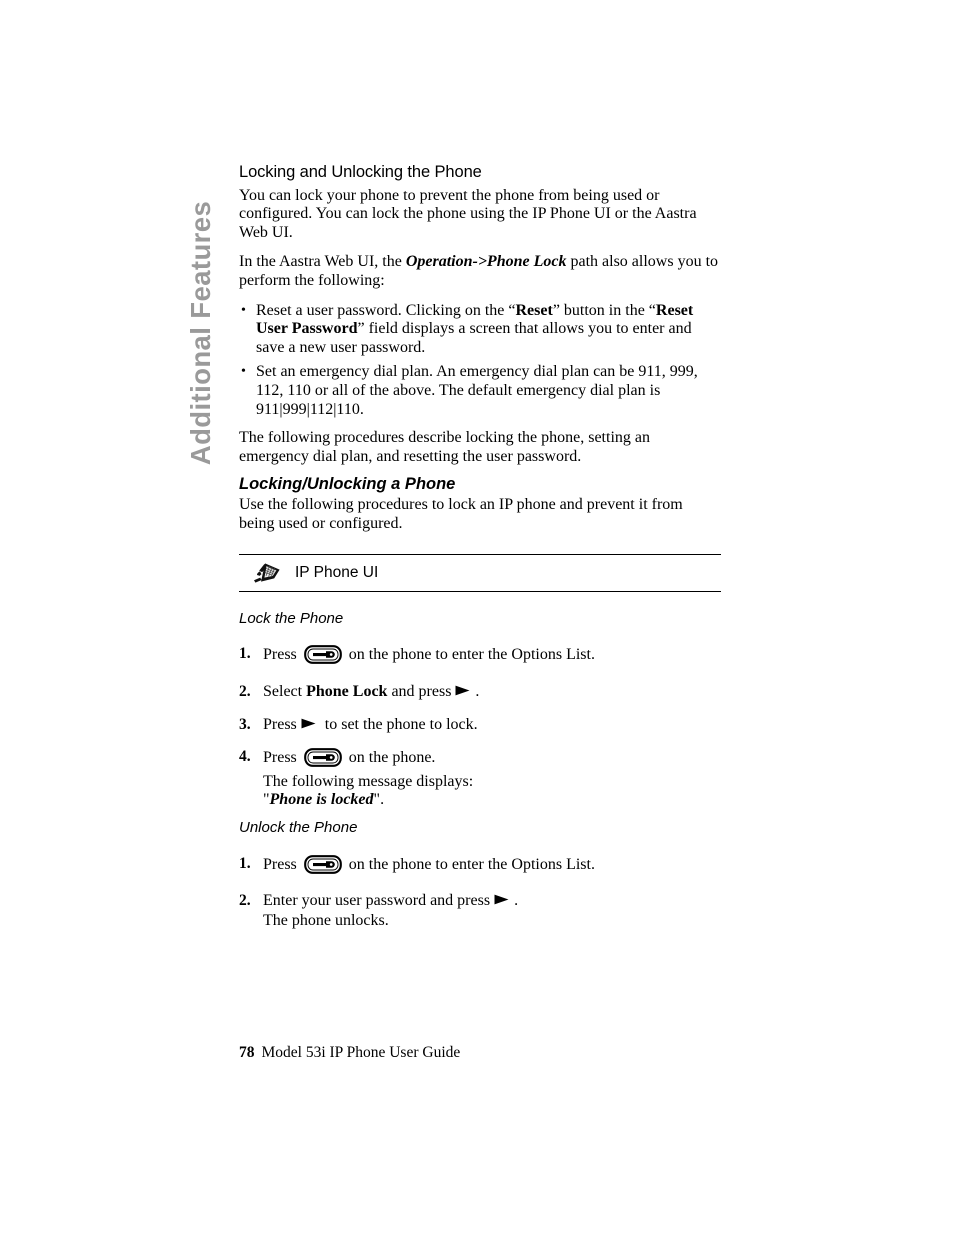  I want to click on chapter-tab-label: Additional Features, so click(200, 332).